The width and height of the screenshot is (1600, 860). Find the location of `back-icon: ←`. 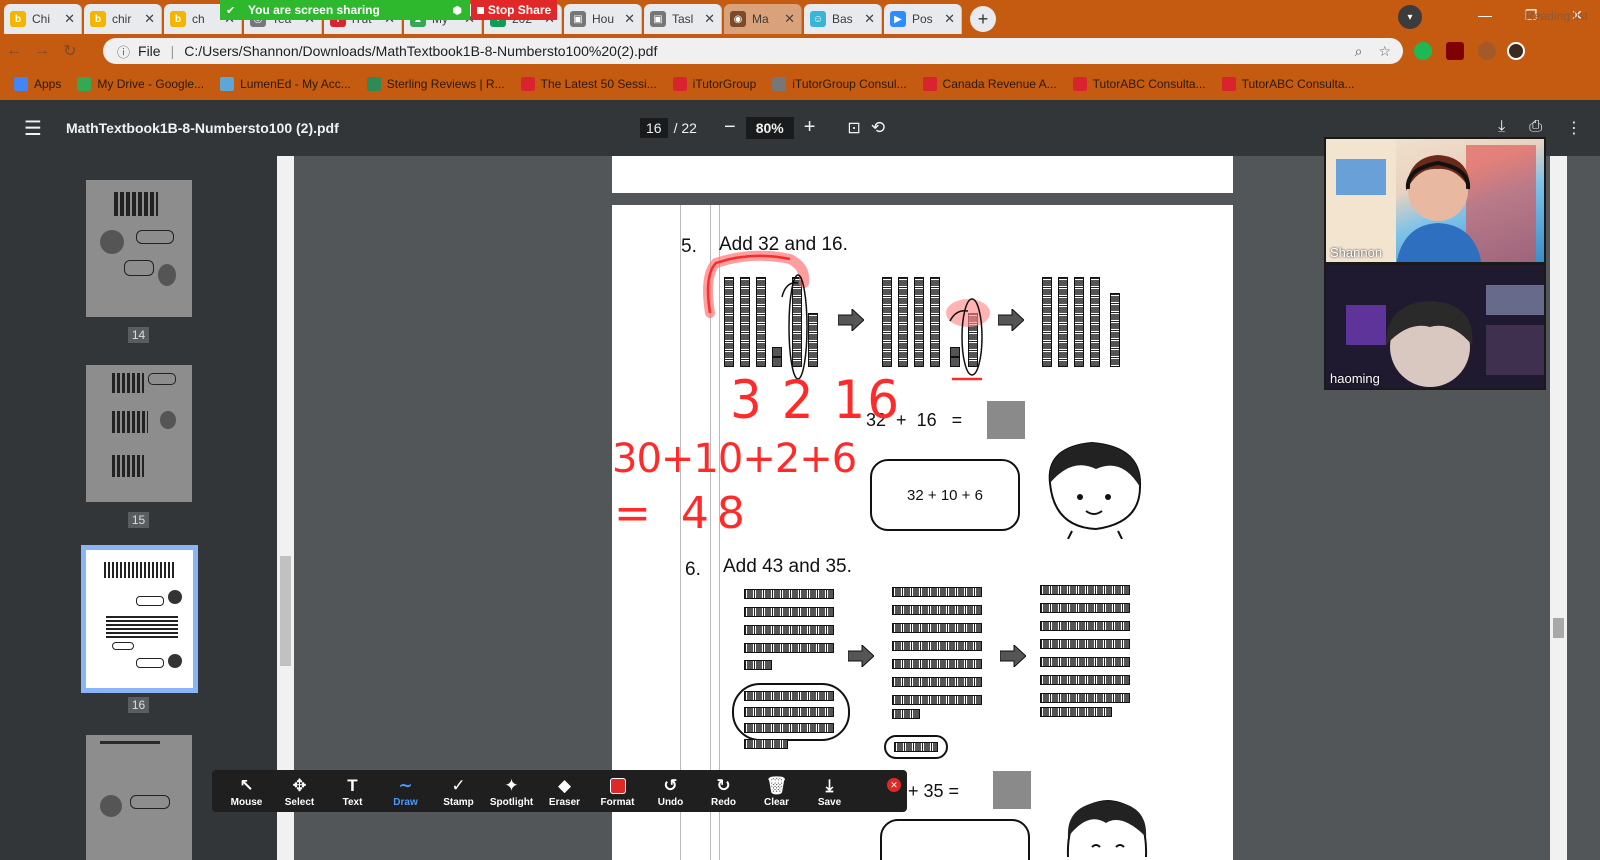

back-icon: ← is located at coordinates (14, 51).